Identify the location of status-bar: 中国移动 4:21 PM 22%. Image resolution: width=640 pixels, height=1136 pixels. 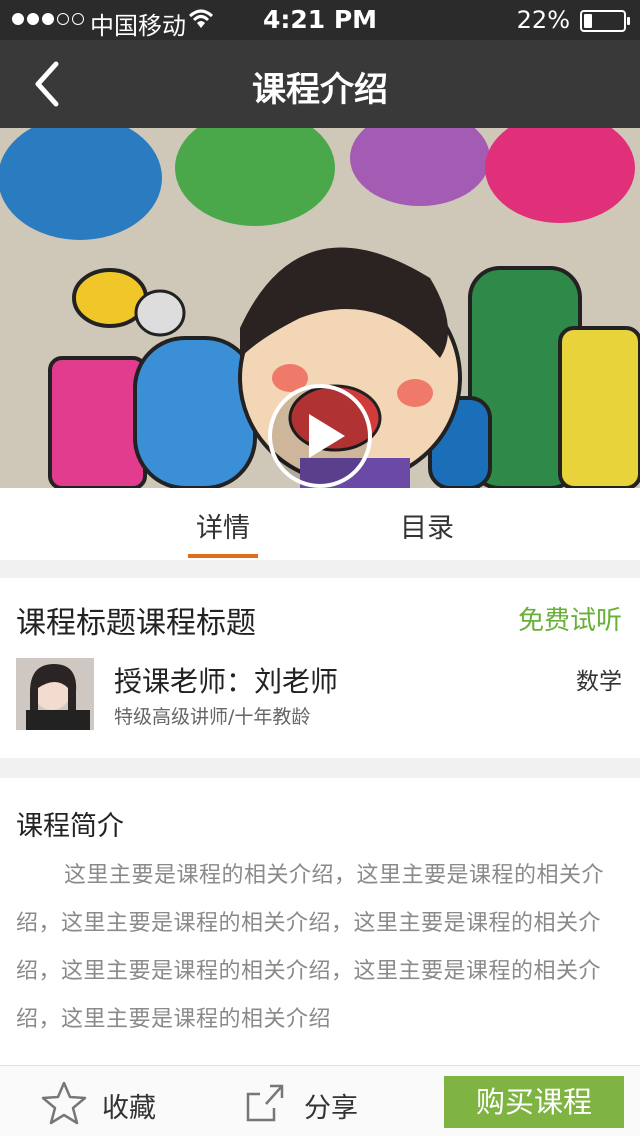
(320, 20).